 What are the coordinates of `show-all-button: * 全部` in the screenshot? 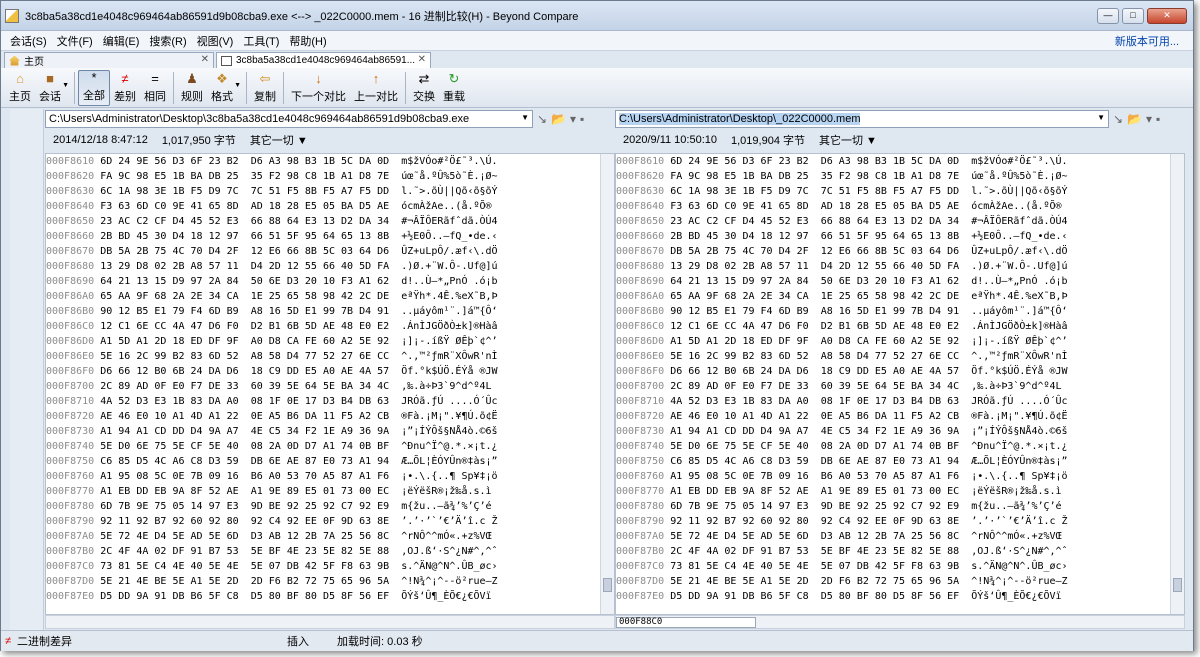 It's located at (94, 87).